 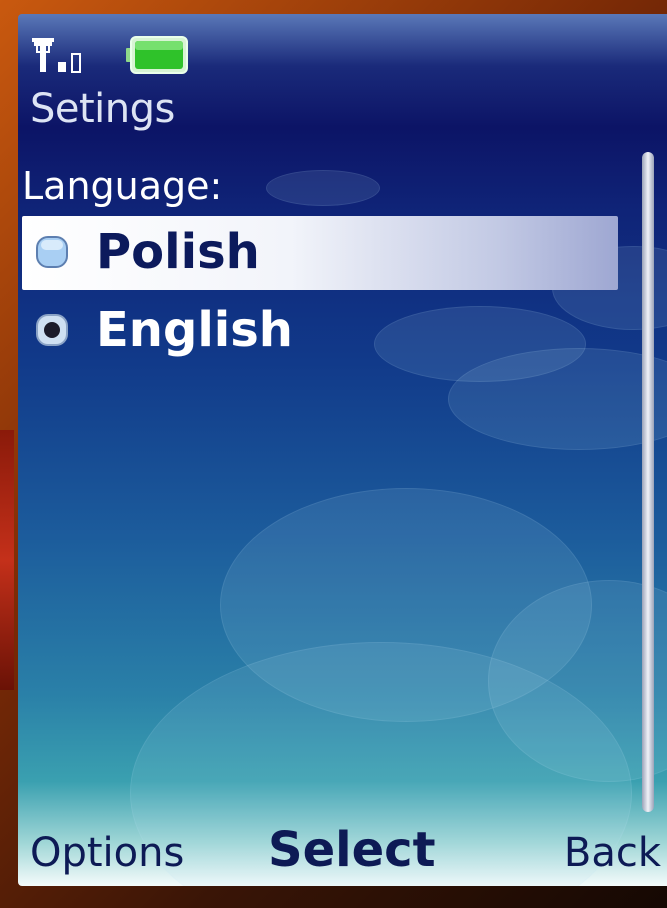 I want to click on scrollbar, so click(x=648, y=482).